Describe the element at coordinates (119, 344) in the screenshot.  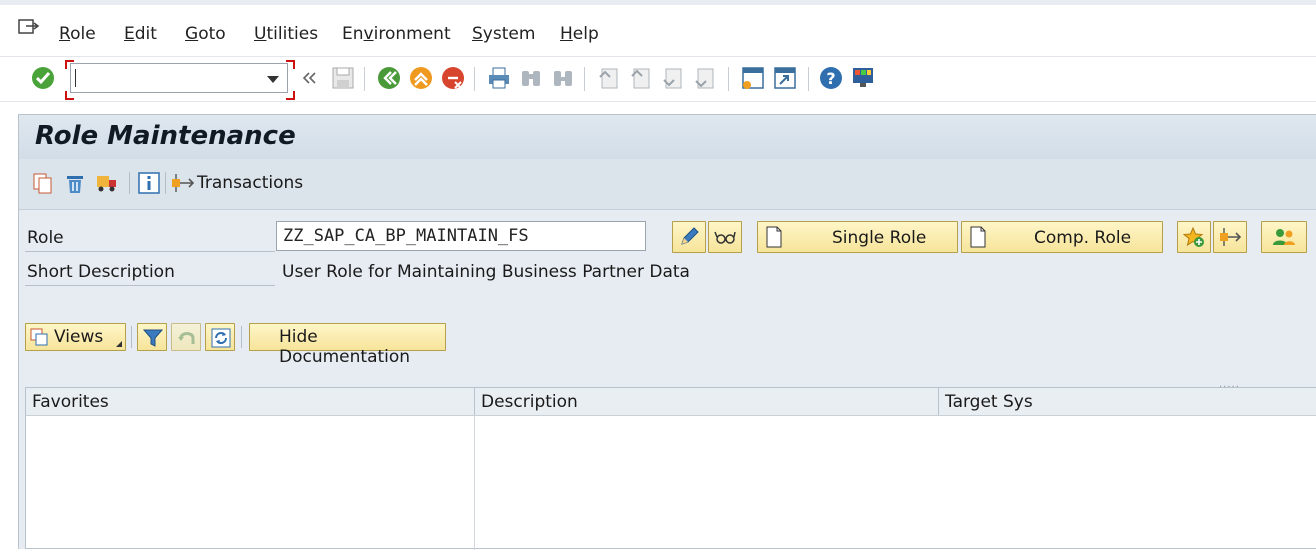
I see `dropdown-corner-icon` at that location.